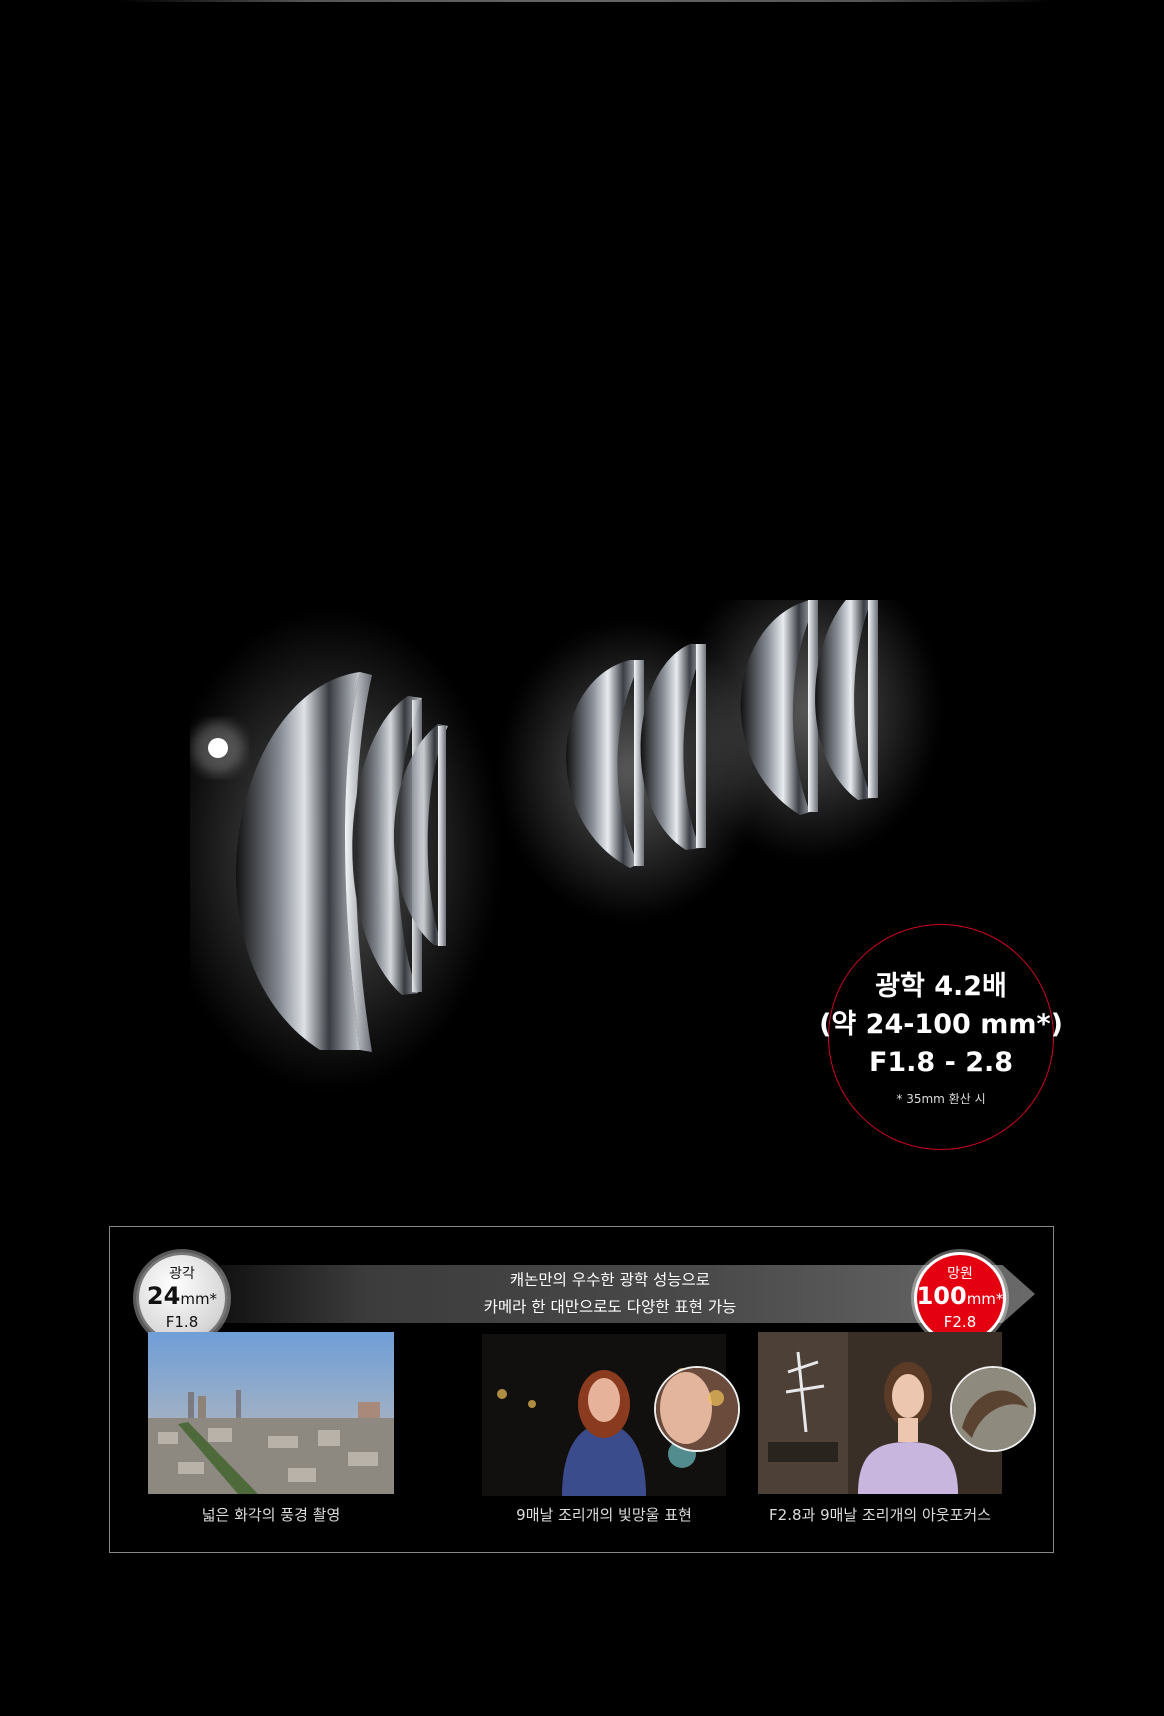 This screenshot has height=1716, width=1164. Describe the element at coordinates (941, 1024) in the screenshot. I see `focal-range: (약 24-100 mm*)` at that location.